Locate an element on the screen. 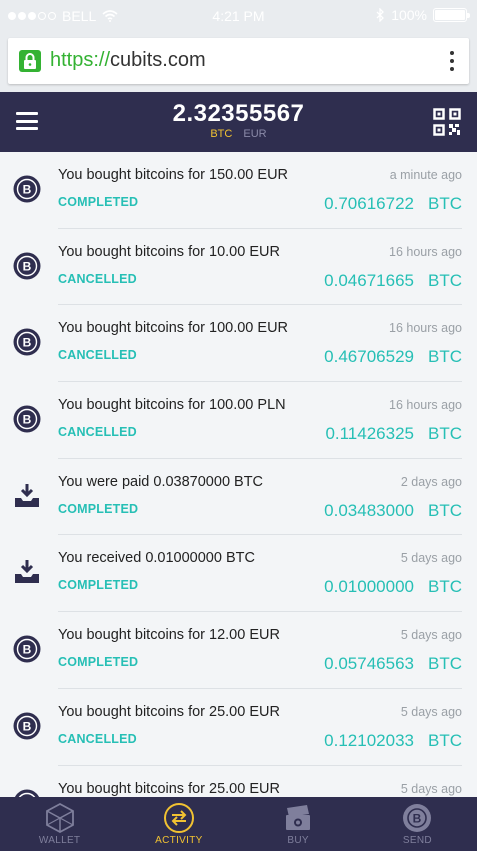 This screenshot has width=477, height=851. nav-activity: ACTIVITY is located at coordinates (178, 824).